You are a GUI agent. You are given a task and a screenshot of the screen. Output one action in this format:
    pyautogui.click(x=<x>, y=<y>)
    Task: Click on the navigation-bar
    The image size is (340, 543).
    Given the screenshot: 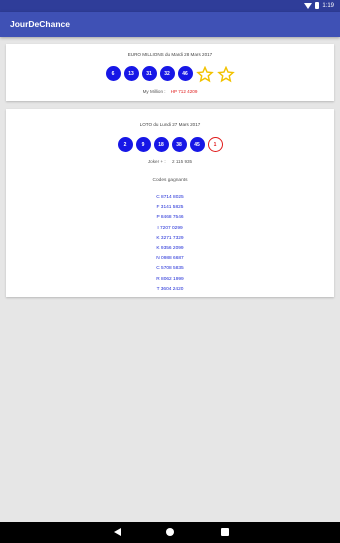 What is the action you would take?
    pyautogui.click(x=170, y=532)
    